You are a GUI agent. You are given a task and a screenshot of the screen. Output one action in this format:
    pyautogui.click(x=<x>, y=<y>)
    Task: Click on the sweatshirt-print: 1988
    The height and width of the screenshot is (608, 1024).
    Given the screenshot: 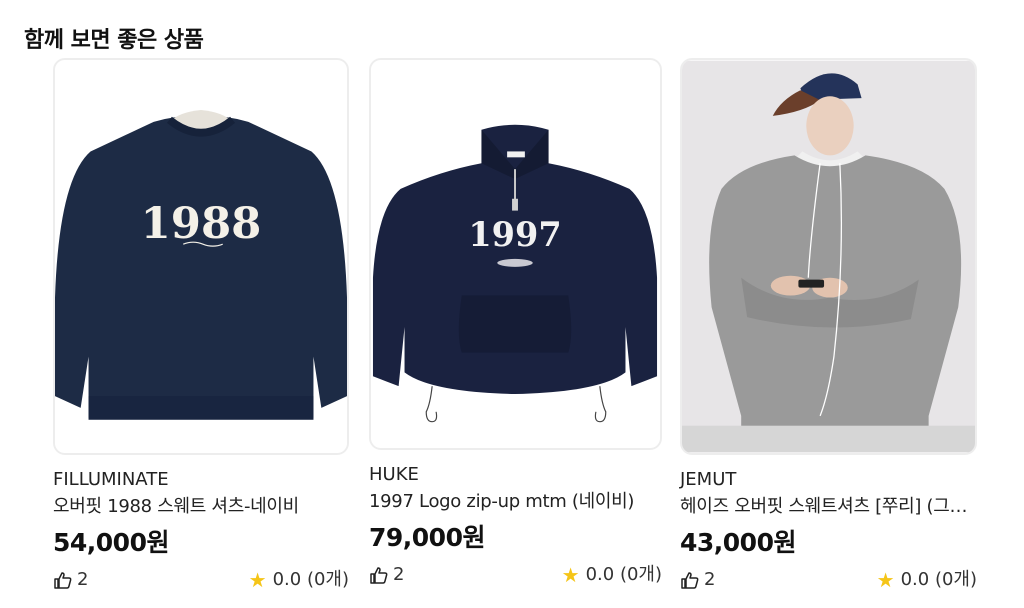 What is the action you would take?
    pyautogui.click(x=201, y=223)
    